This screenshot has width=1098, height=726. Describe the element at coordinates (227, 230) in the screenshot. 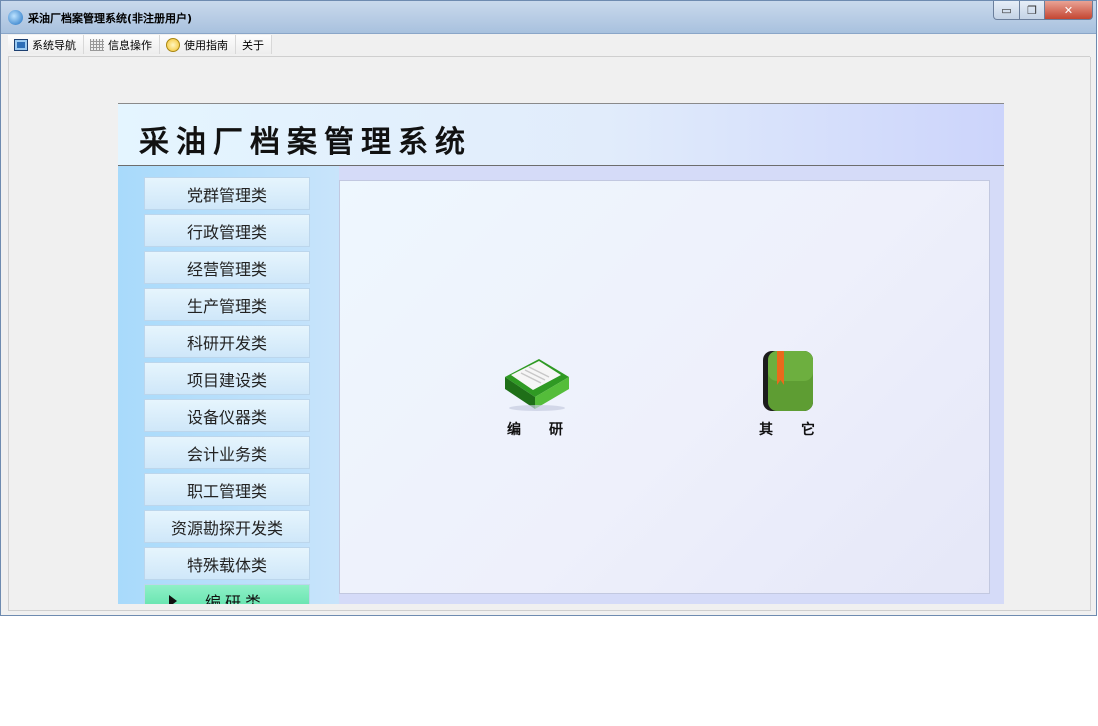

I see `sidebar-item-admin: 行政管理类` at that location.